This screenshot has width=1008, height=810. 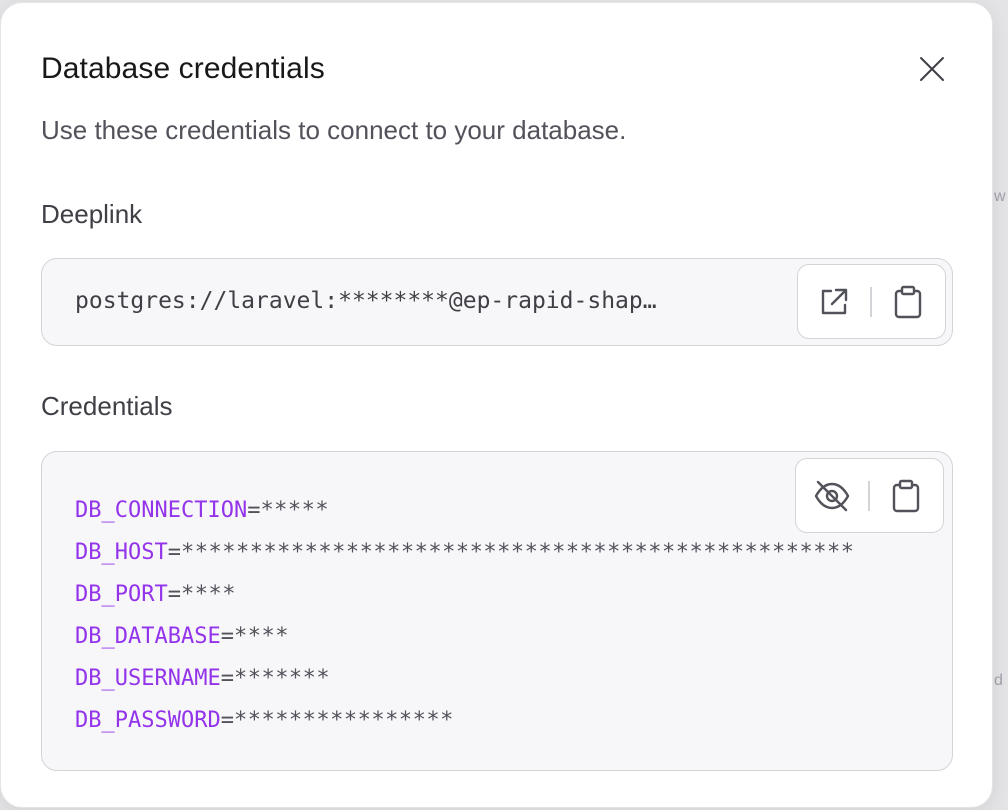 I want to click on close-icon, so click(x=932, y=69).